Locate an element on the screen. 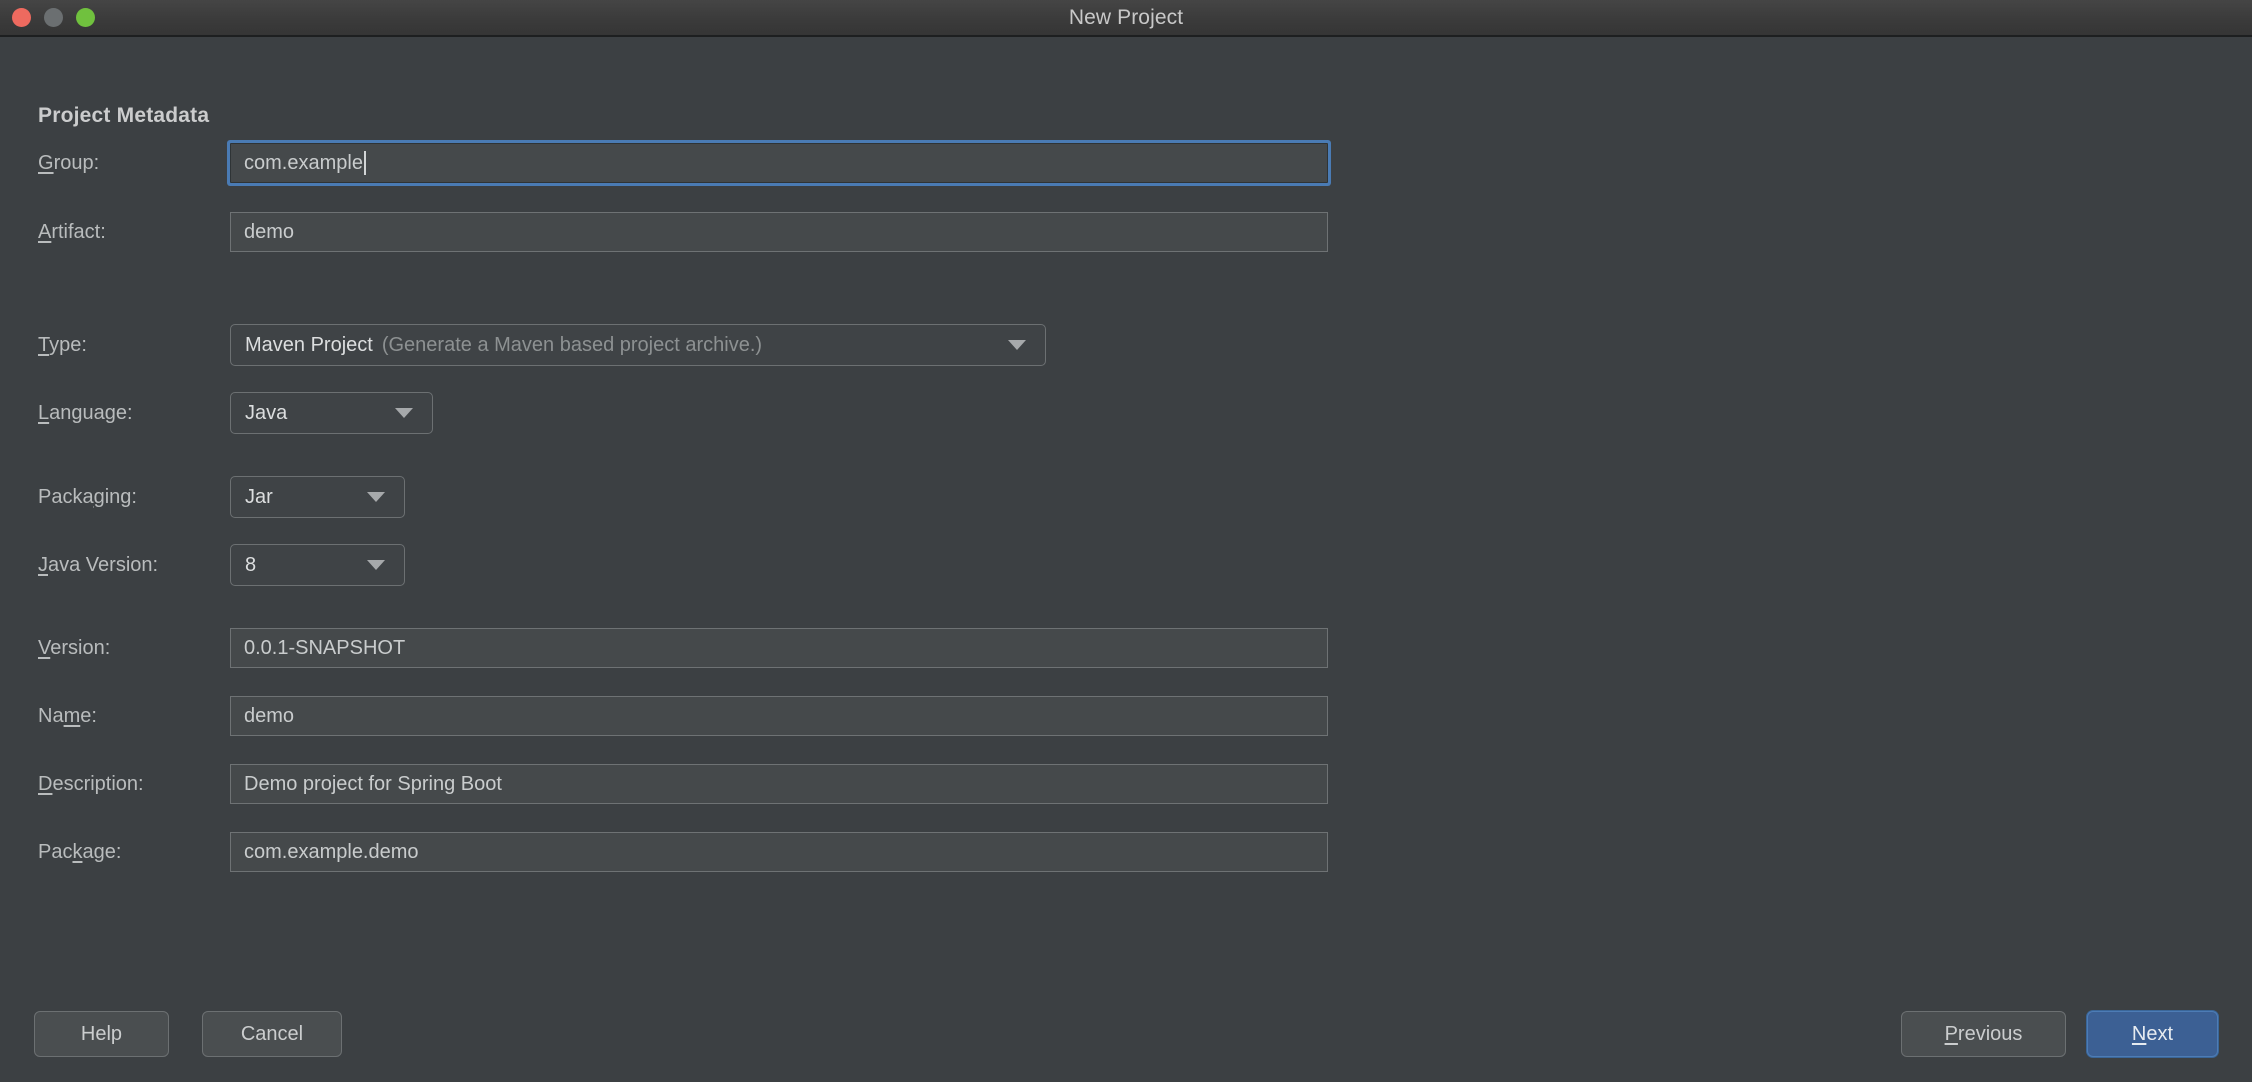 The image size is (2252, 1082). form-row-java-version: Java Version: 8 is located at coordinates (1126, 565).